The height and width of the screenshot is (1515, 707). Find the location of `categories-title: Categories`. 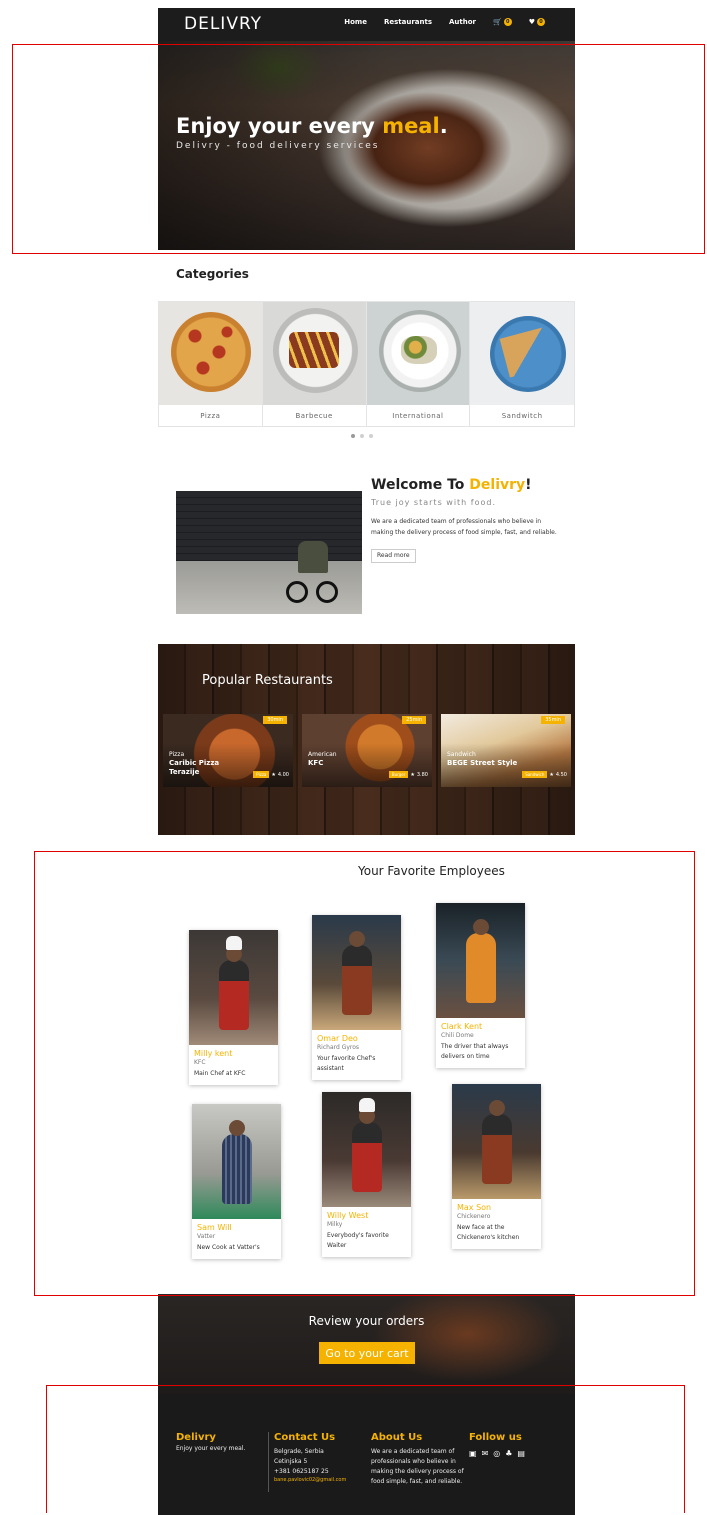

categories-title: Categories is located at coordinates (212, 274).